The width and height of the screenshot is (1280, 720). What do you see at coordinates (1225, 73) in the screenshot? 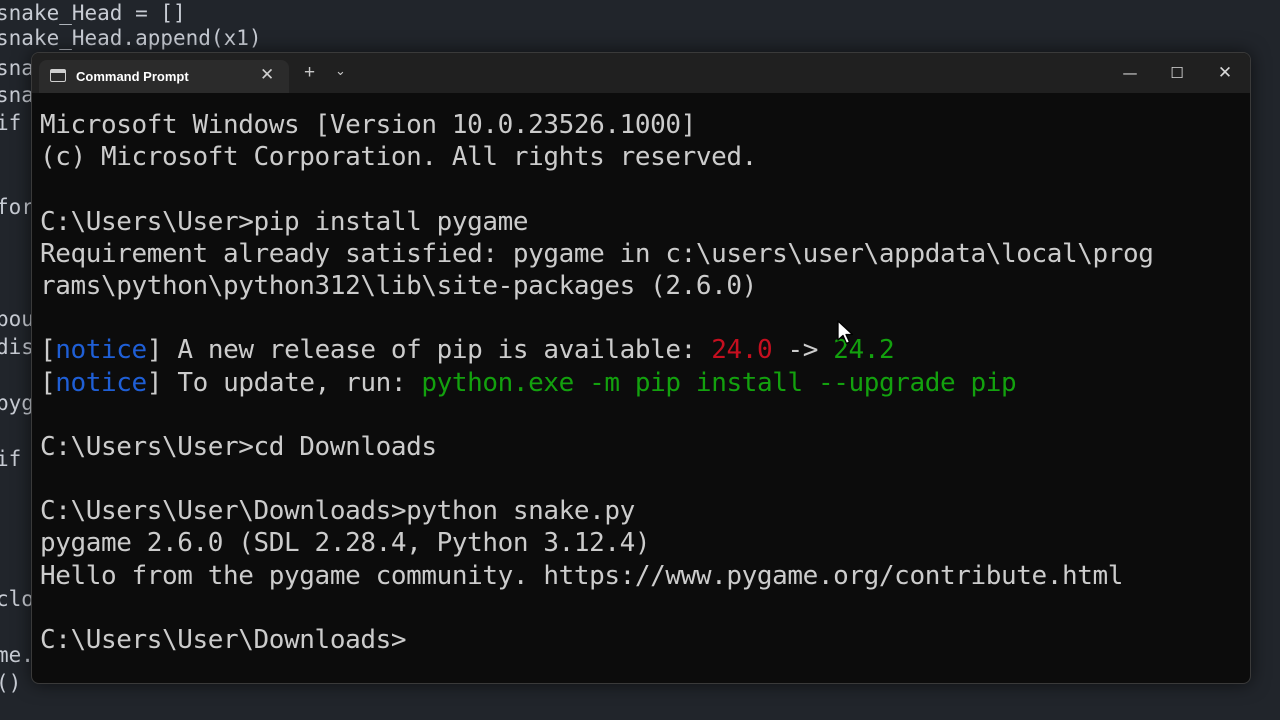
I see `close-button: ✕` at bounding box center [1225, 73].